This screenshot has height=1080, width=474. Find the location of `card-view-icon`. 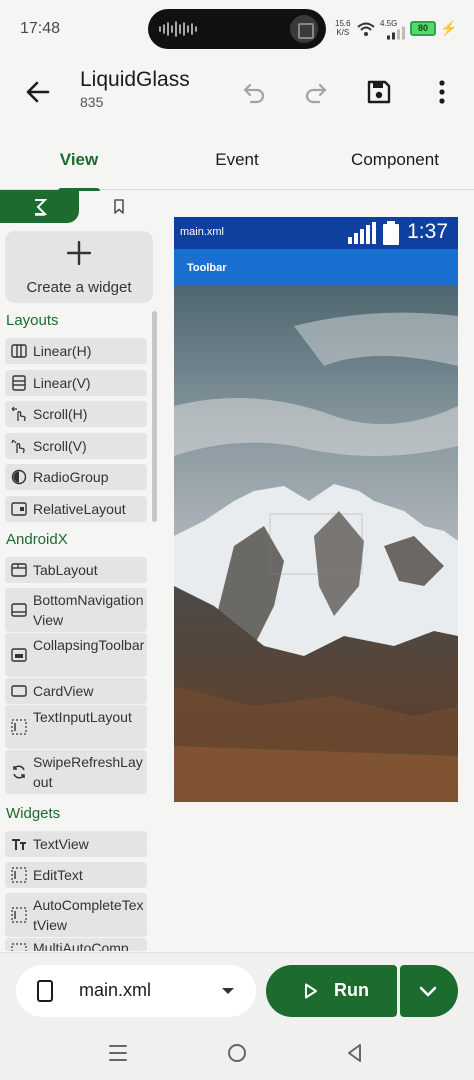

card-view-icon is located at coordinates (19, 691).